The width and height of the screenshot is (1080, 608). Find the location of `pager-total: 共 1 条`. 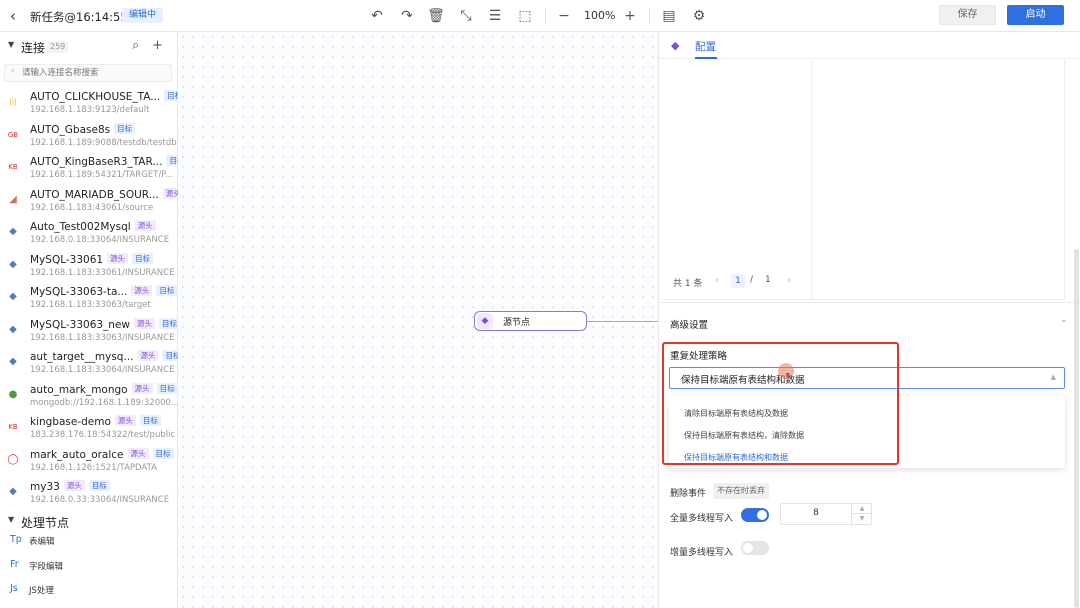

pager-total: 共 1 条 is located at coordinates (688, 284).